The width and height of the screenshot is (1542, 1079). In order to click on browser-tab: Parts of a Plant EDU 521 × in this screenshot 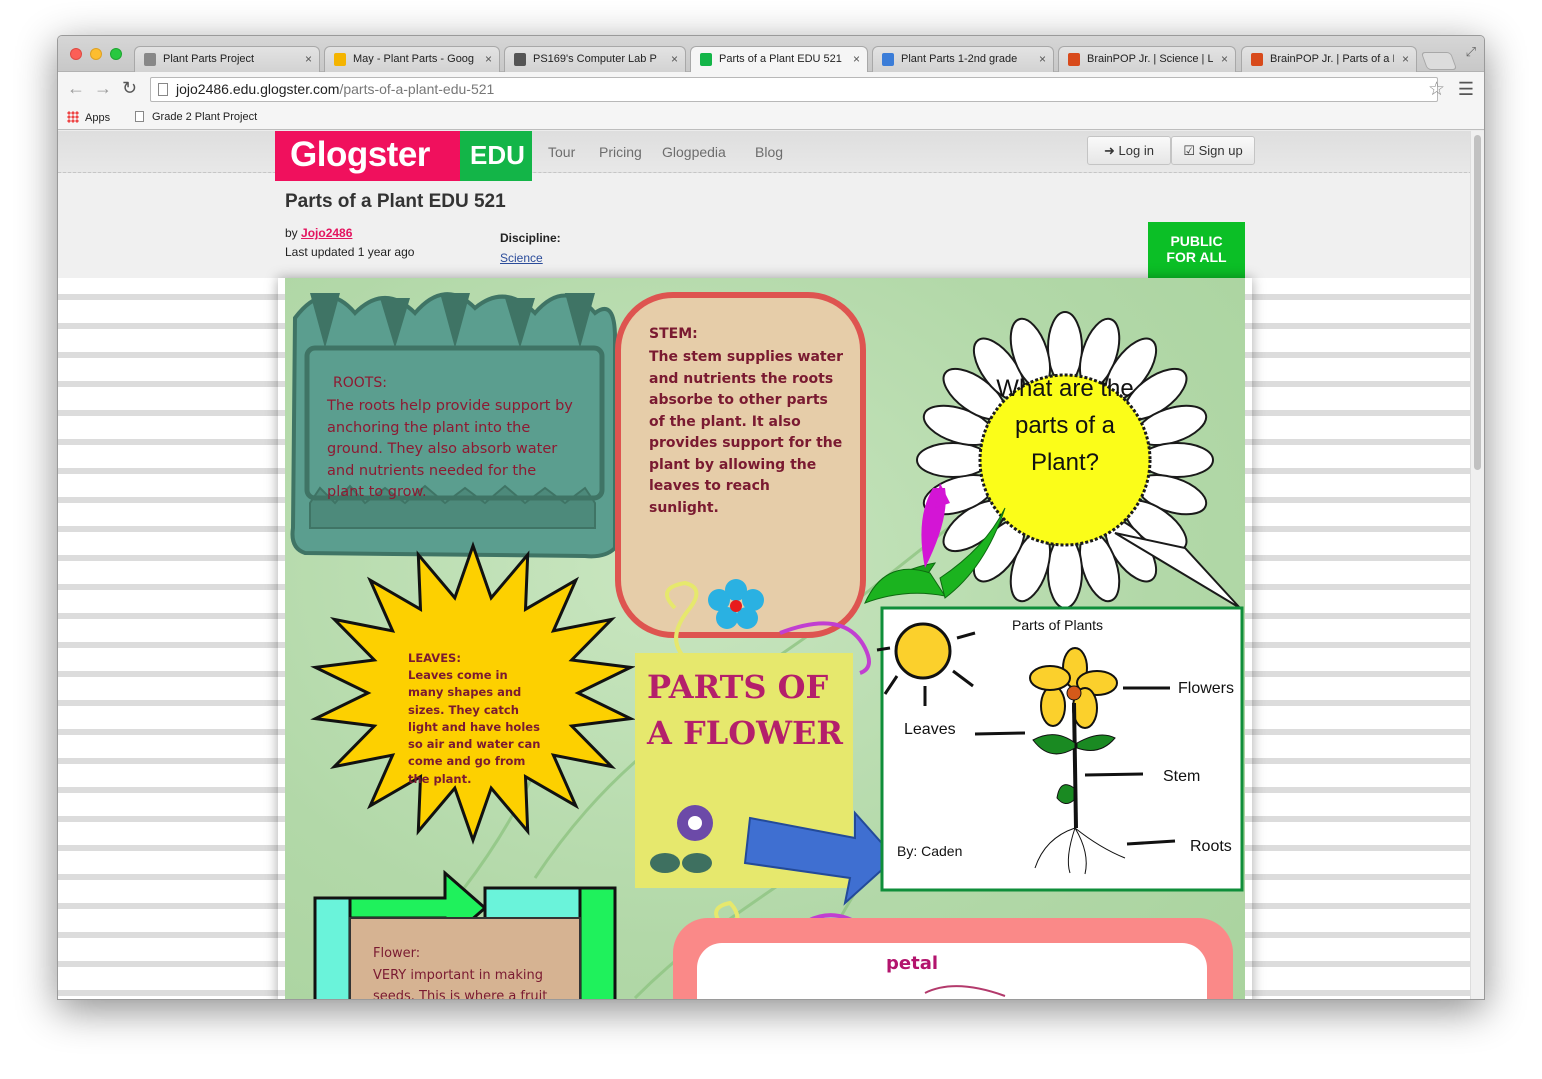, I will do `click(779, 59)`.